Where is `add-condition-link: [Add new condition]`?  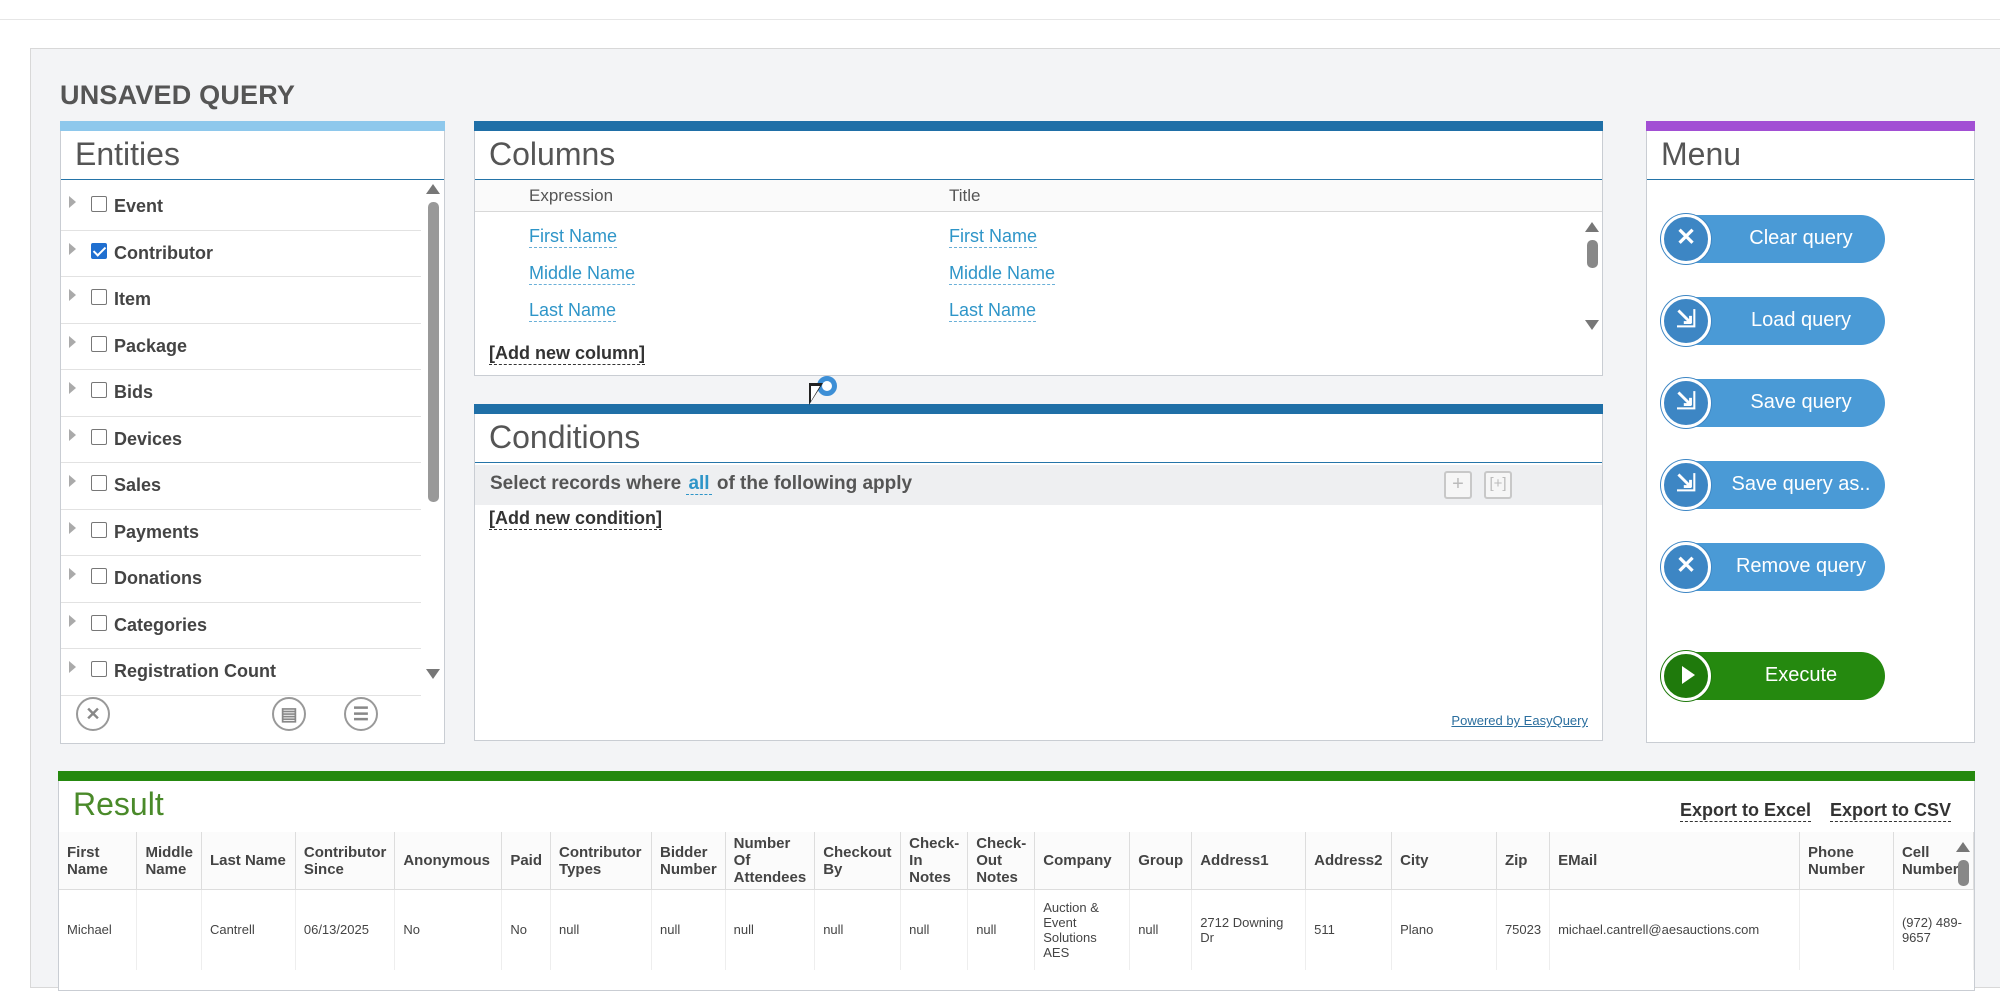 add-condition-link: [Add new condition] is located at coordinates (575, 519).